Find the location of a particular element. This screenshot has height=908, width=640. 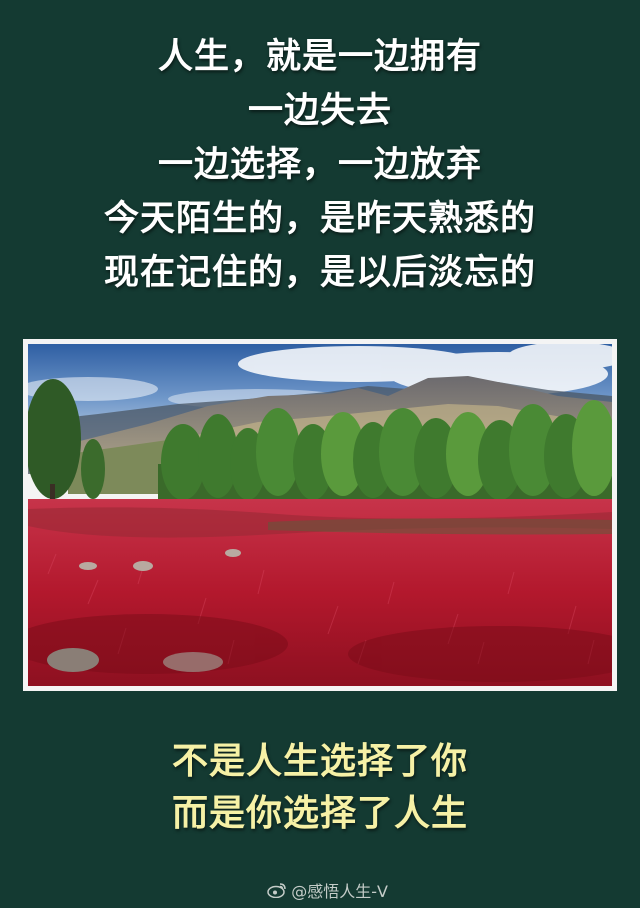

poem-line-3: 一边选择，一边放弃 is located at coordinates (319, 165).